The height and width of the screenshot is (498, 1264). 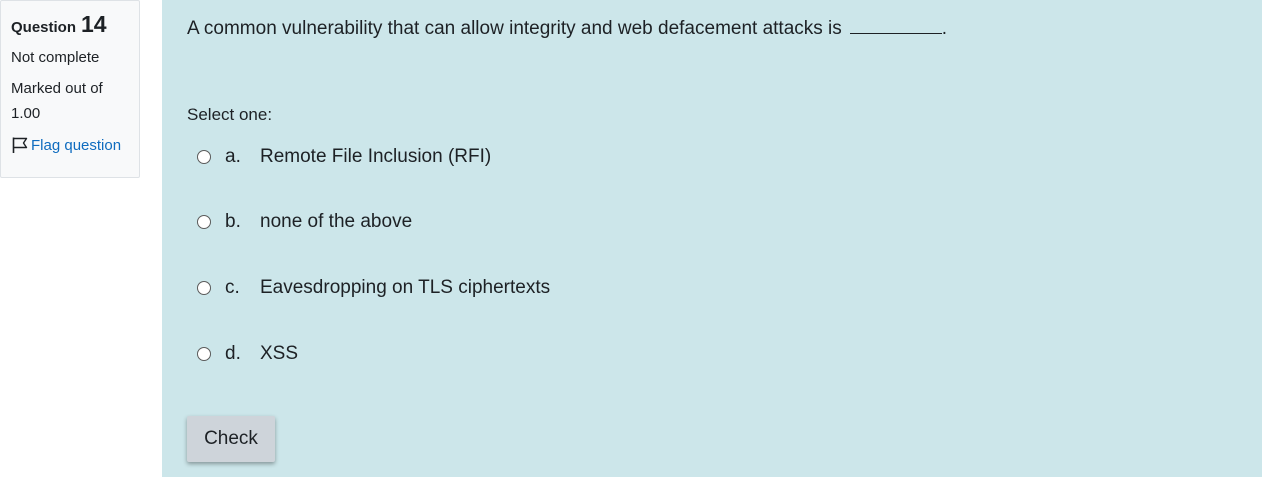 What do you see at coordinates (57, 88) in the screenshot?
I see `grade-label: Marked out of` at bounding box center [57, 88].